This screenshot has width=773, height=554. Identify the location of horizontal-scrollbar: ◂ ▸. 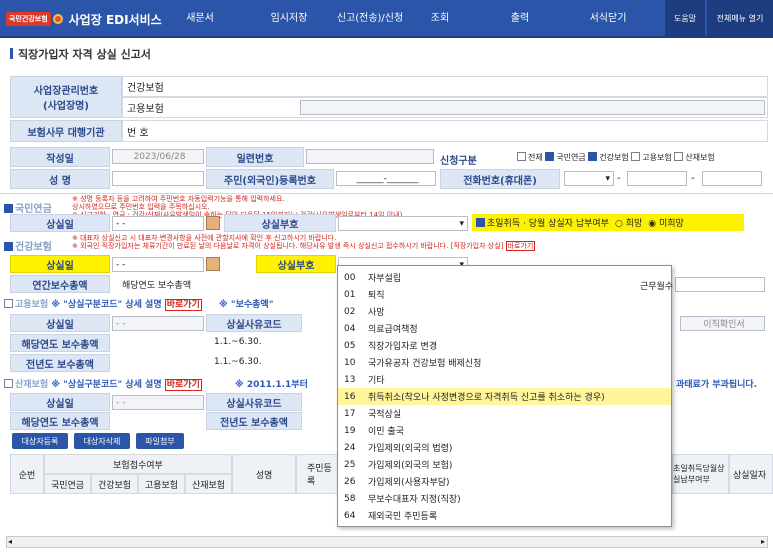
(387, 542).